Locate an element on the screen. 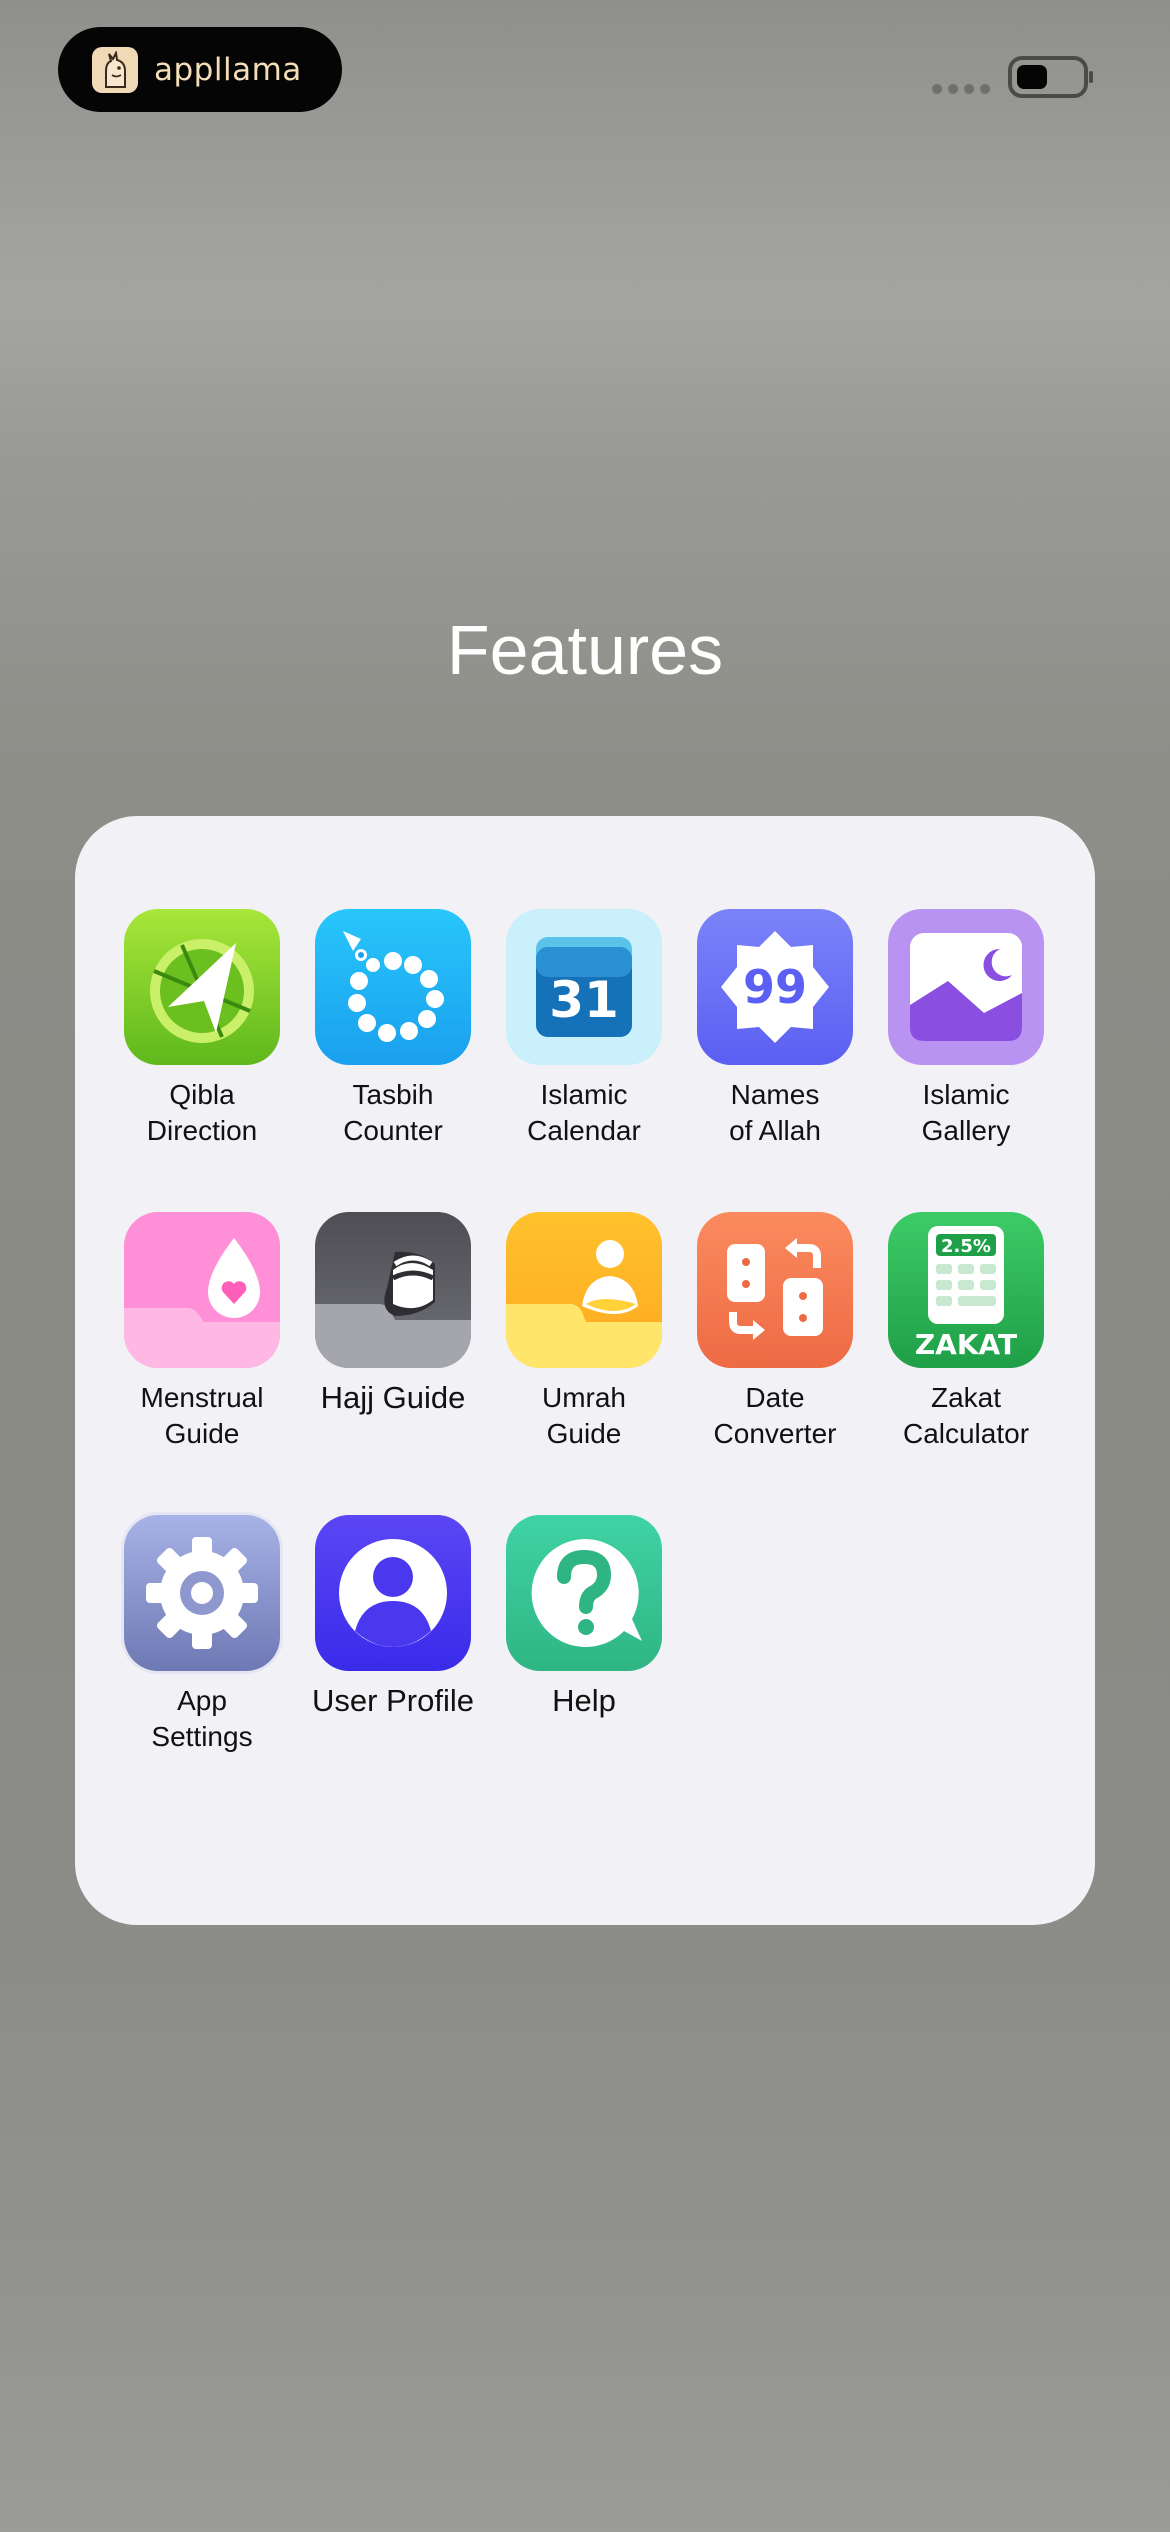 This screenshot has height=2532, width=1170. feature-umrah-guide: Umrah Guide is located at coordinates (584, 1332).